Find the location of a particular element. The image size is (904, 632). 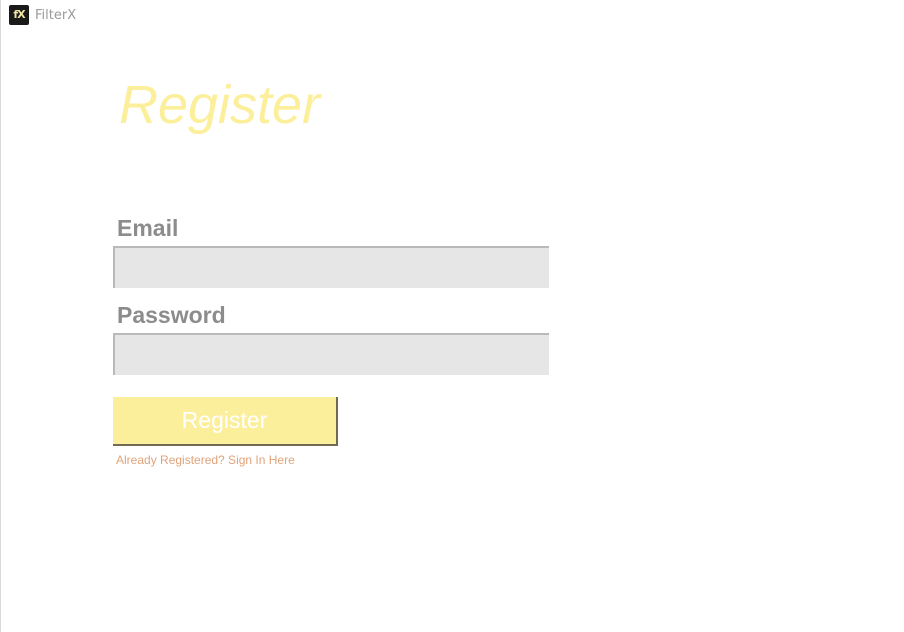

email-label: Email is located at coordinates (148, 228).